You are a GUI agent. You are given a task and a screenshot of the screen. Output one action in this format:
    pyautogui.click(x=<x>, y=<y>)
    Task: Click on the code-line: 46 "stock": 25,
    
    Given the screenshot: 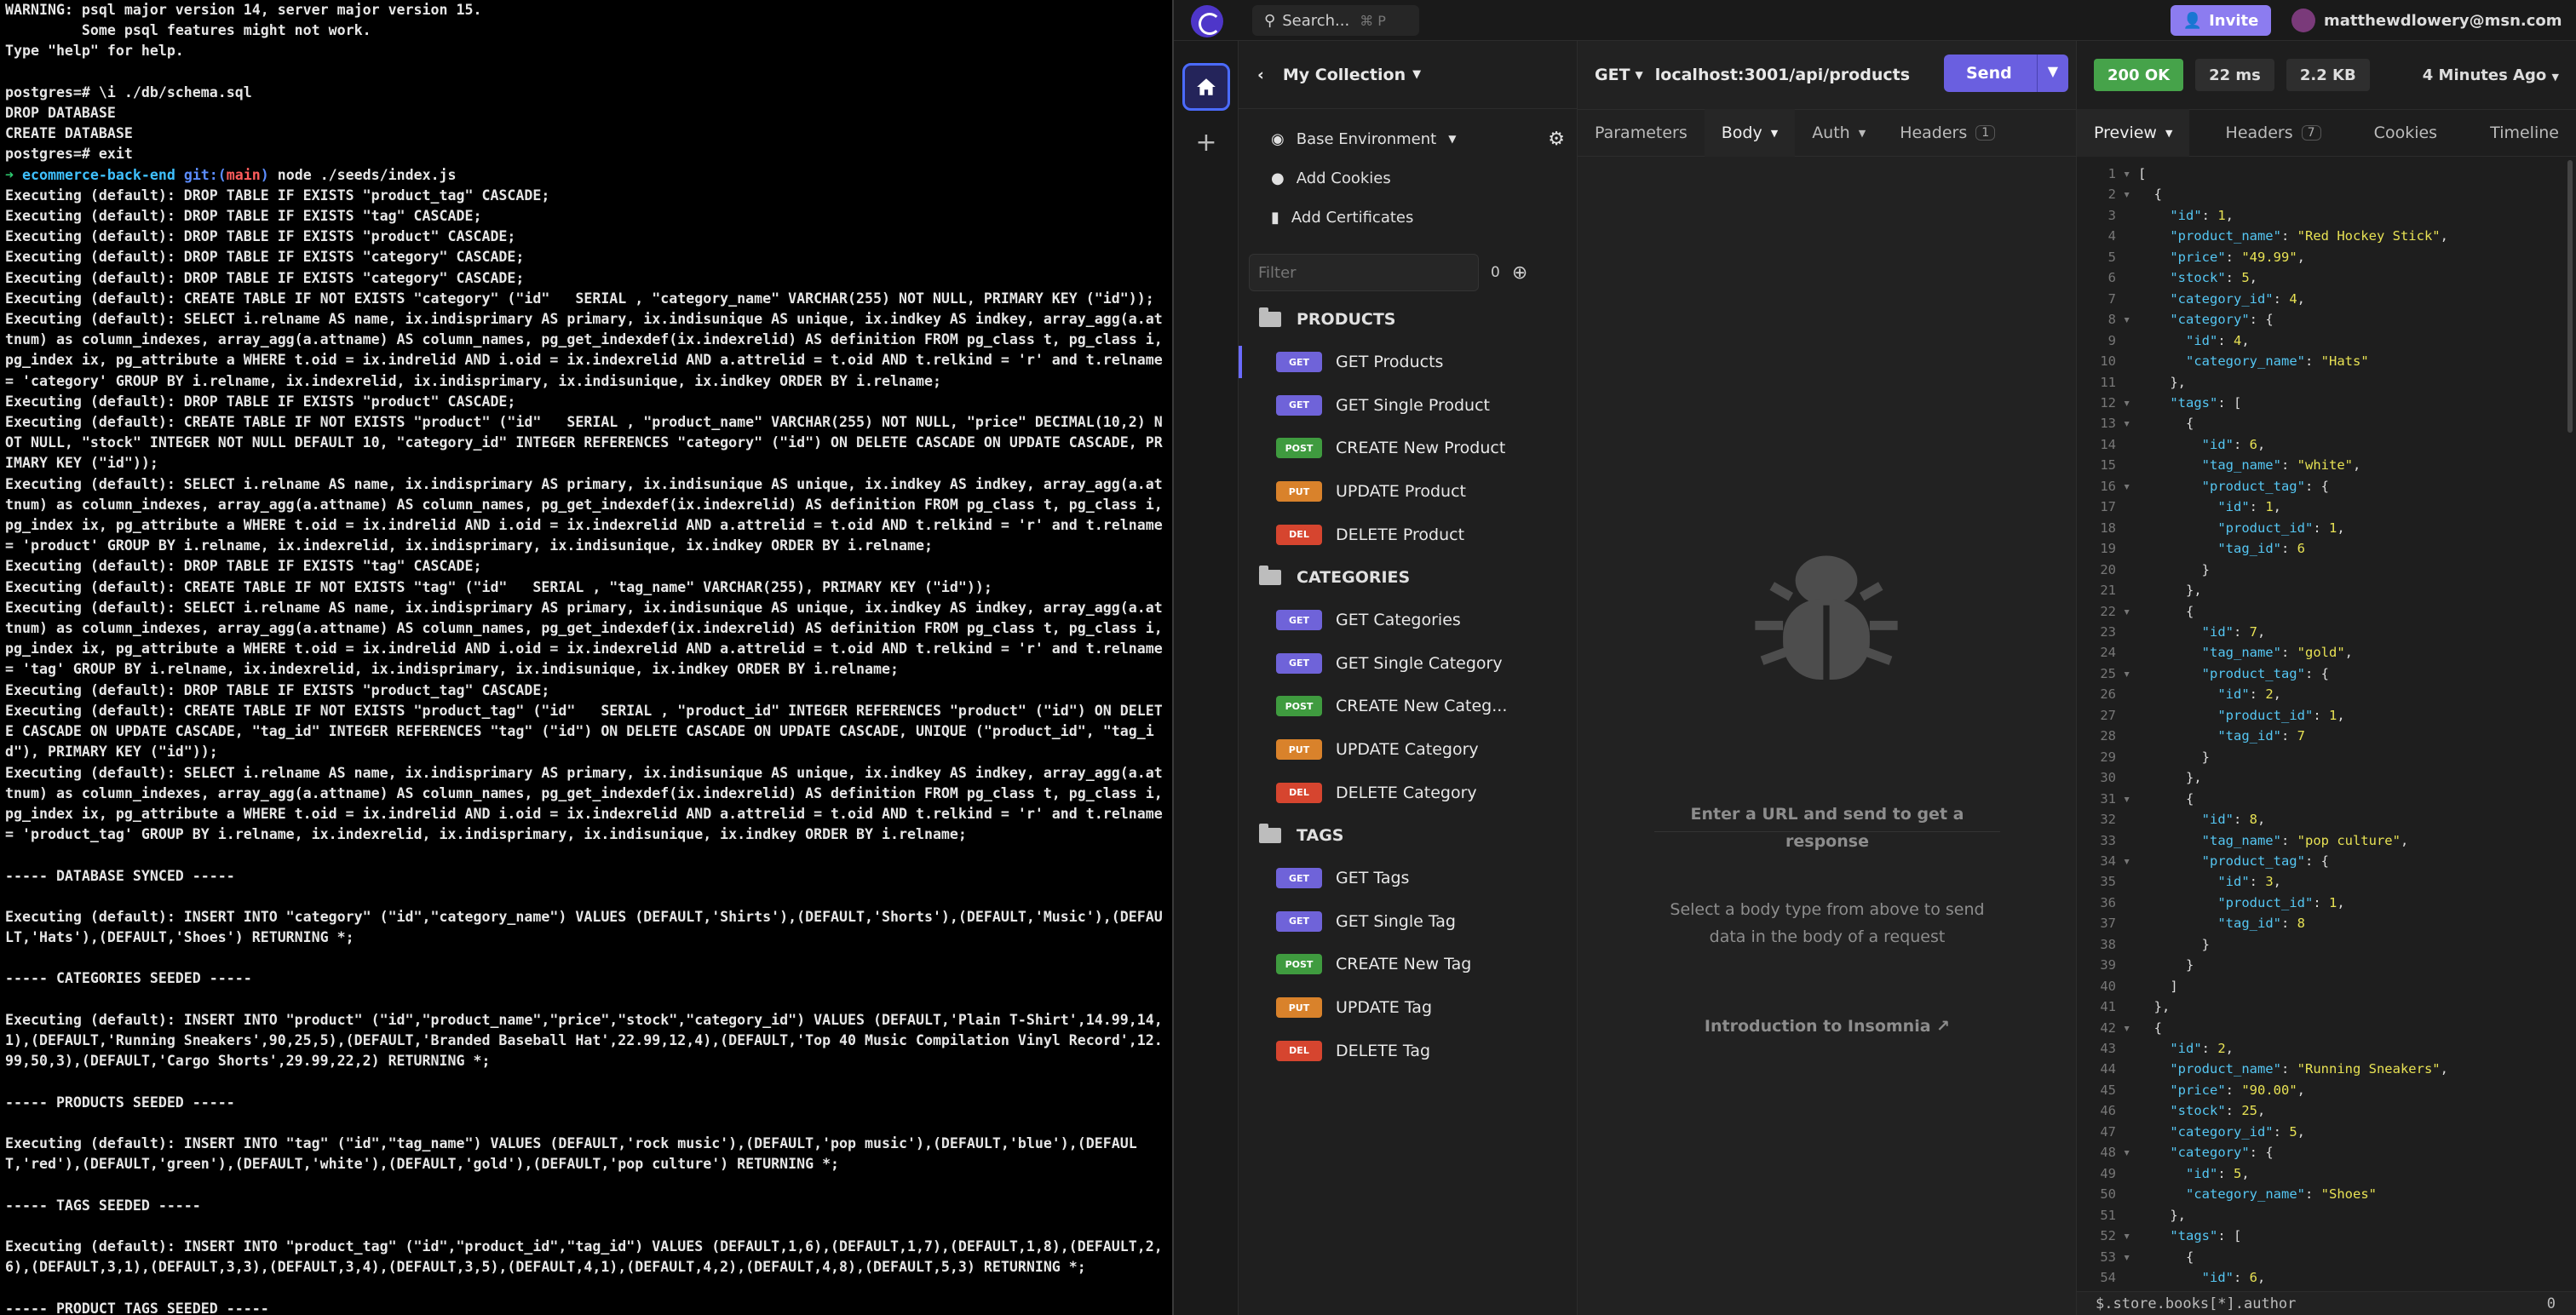 What is the action you would take?
    pyautogui.click(x=2326, y=1110)
    